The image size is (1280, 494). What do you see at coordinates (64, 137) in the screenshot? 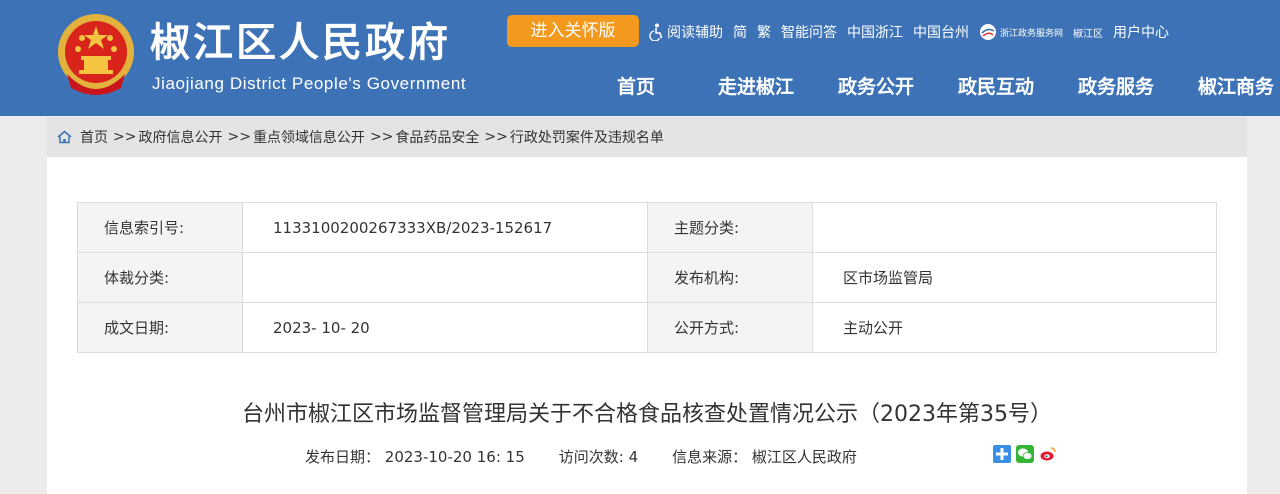
I see `home-icon` at bounding box center [64, 137].